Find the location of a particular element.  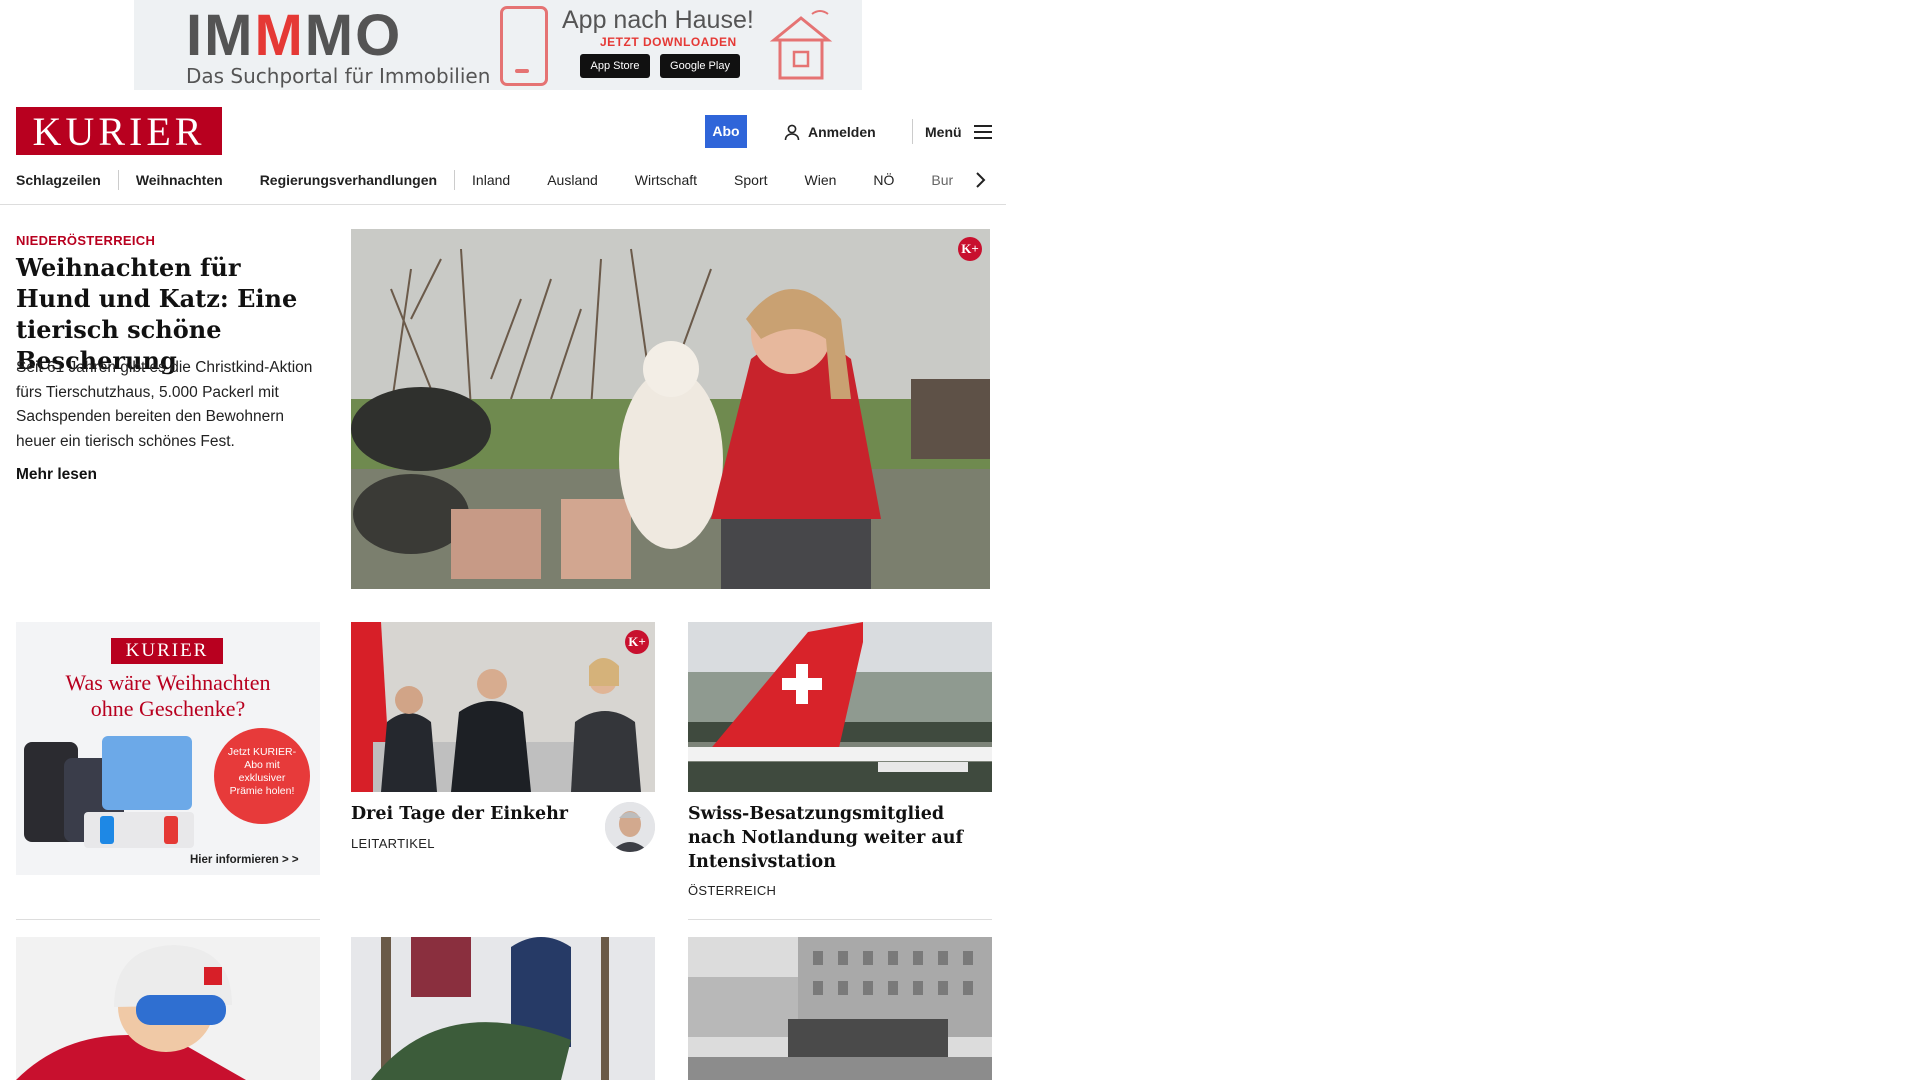

card-image: K+ is located at coordinates (503, 707).